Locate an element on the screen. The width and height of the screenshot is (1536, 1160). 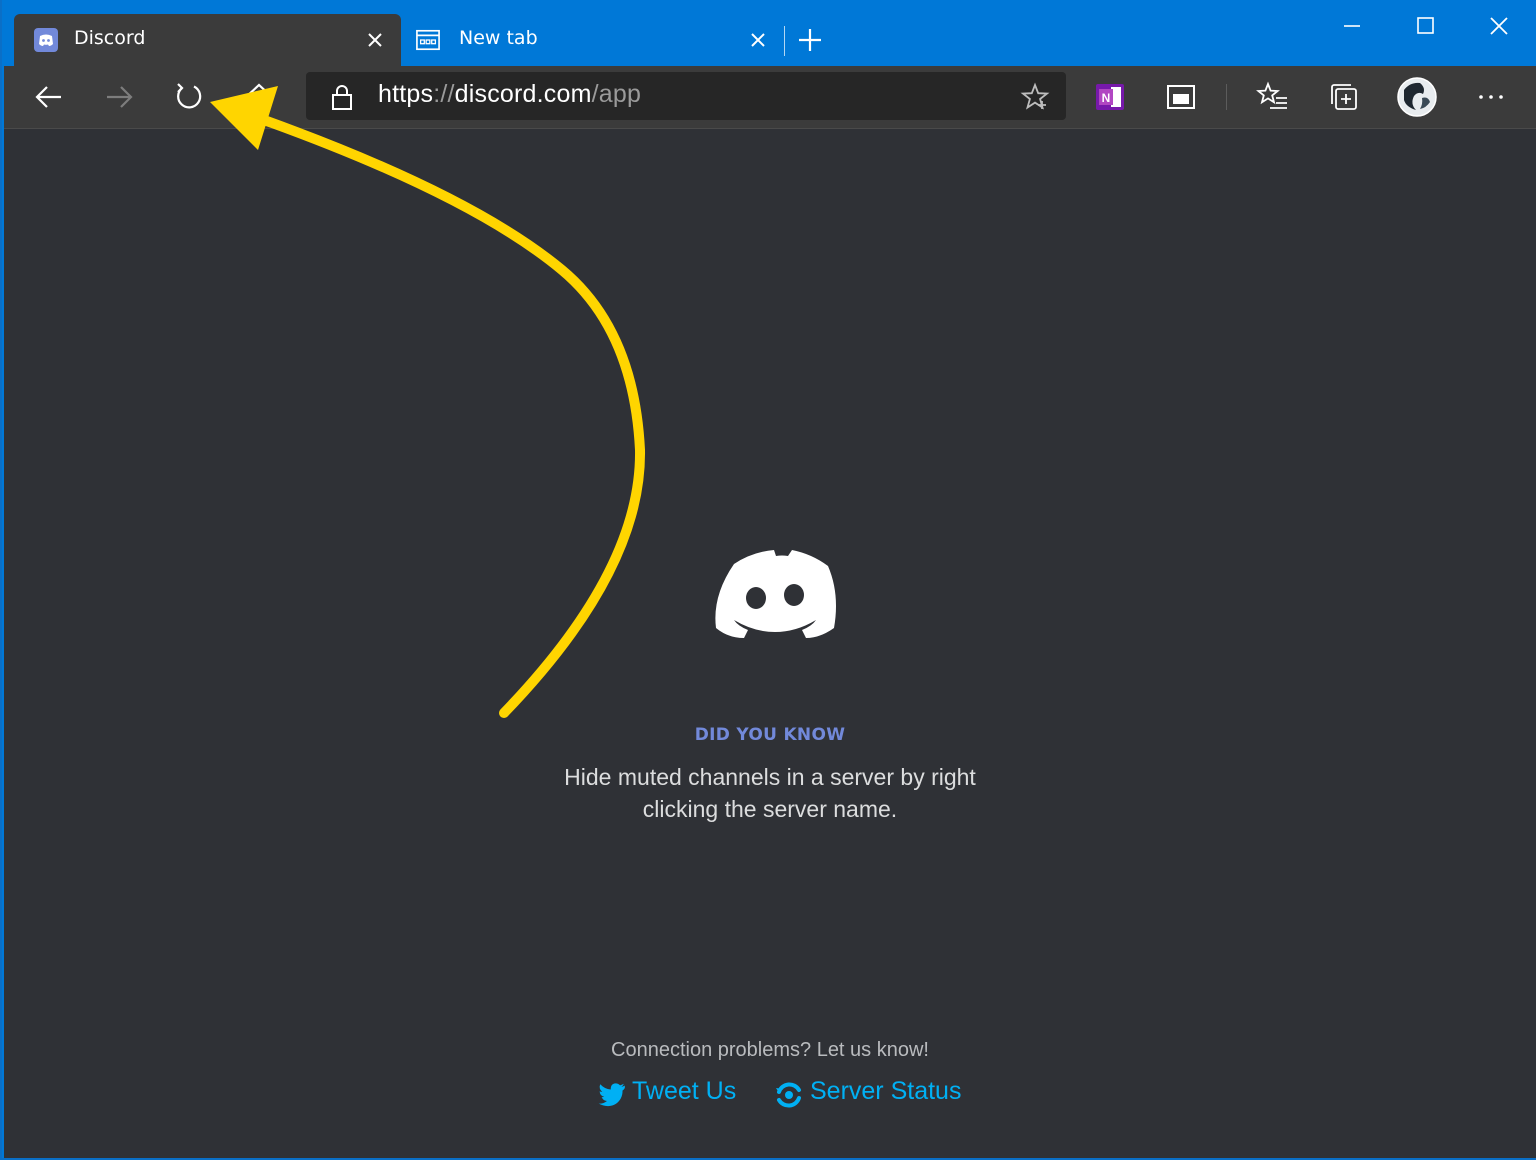
immersive-reader-icon is located at coordinates (1181, 97).